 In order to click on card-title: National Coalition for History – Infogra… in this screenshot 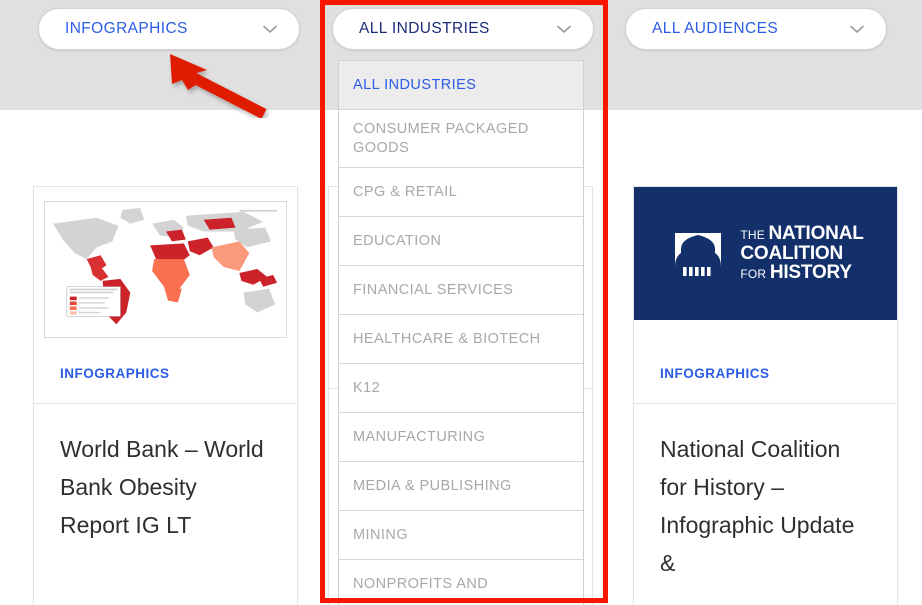, I will do `click(757, 506)`.